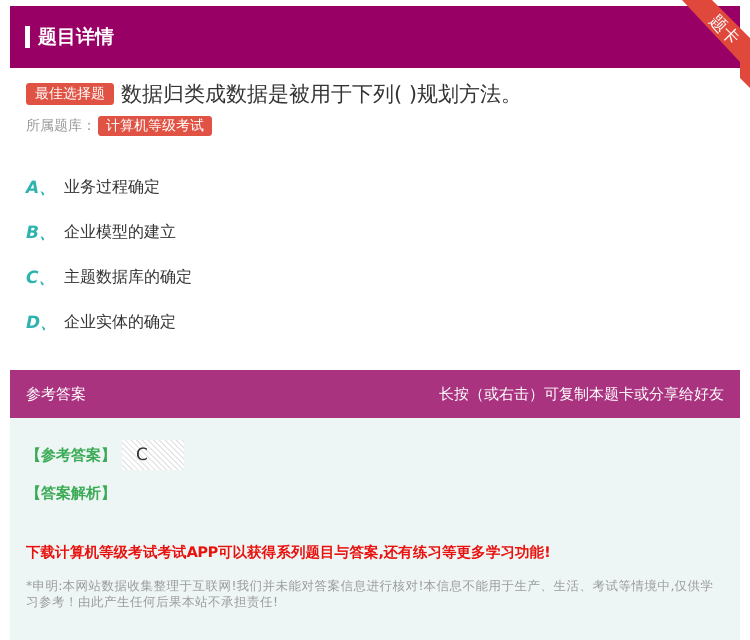  Describe the element at coordinates (120, 322) in the screenshot. I see `option-text: 企业实体的确定` at that location.